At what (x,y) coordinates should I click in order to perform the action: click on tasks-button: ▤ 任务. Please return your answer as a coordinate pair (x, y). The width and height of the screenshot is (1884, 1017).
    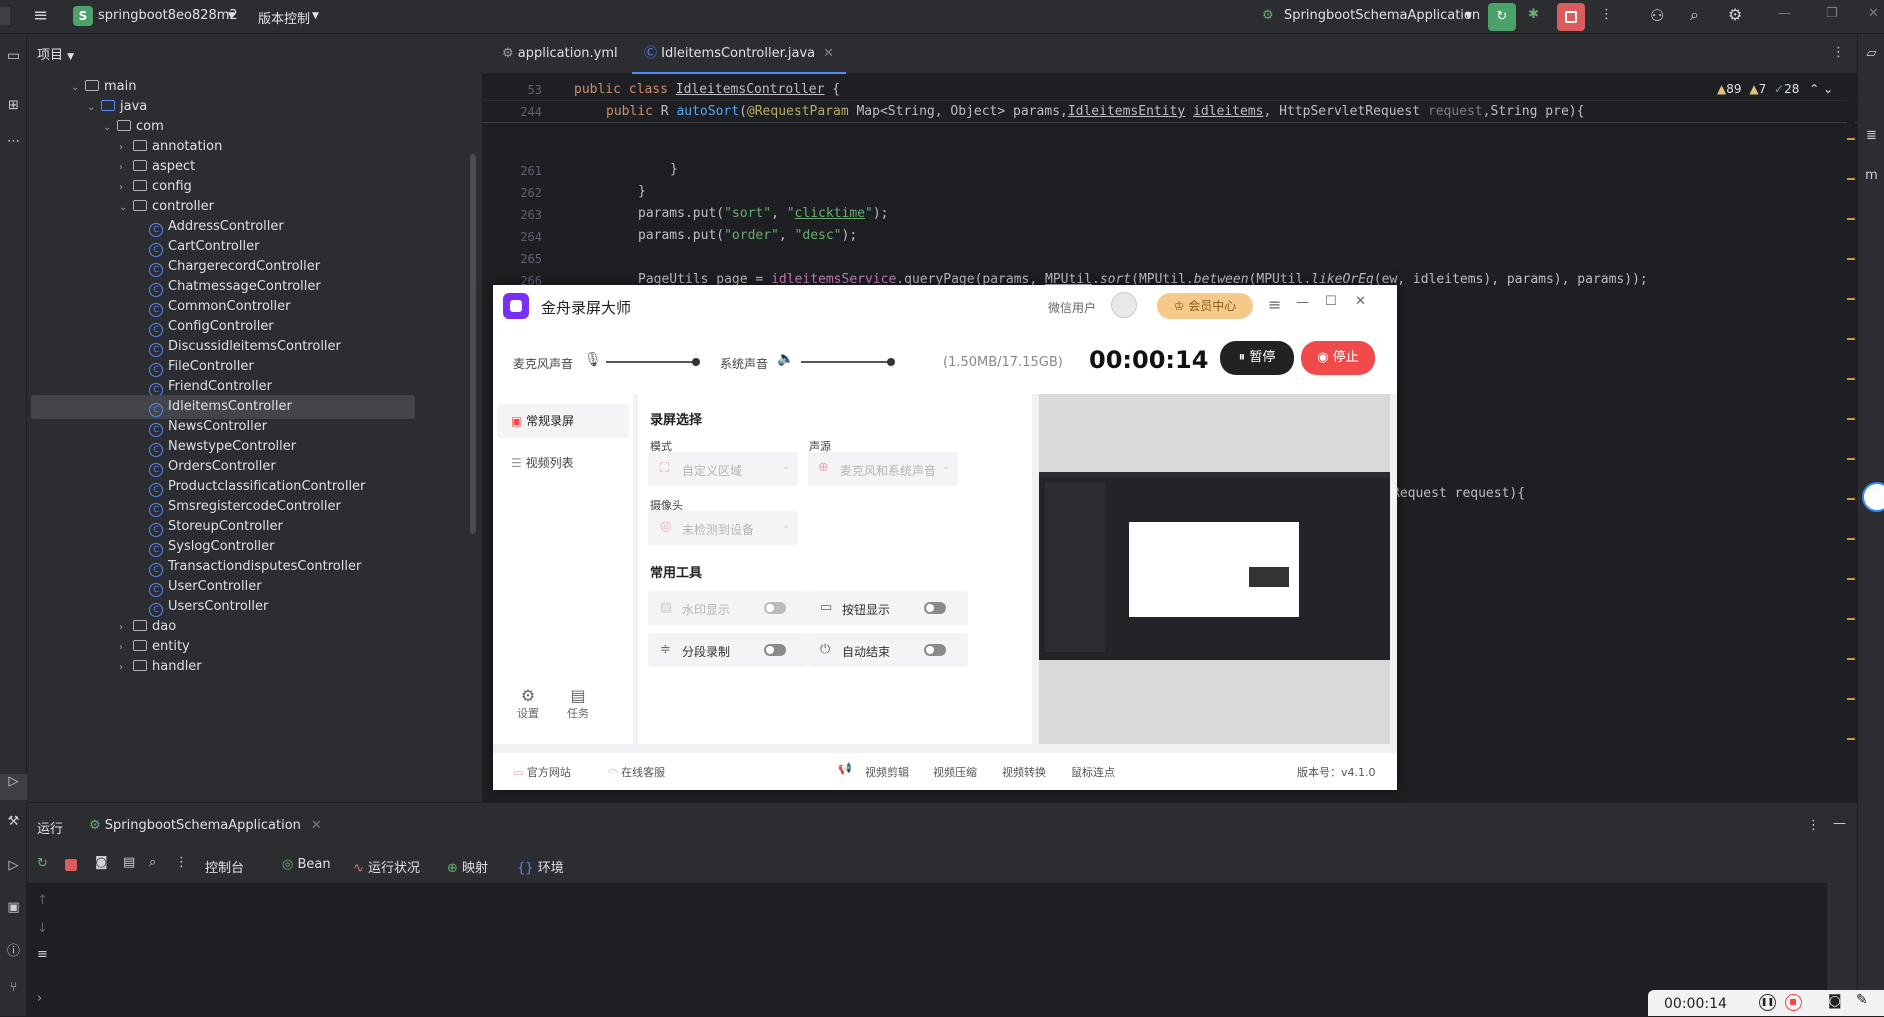
    Looking at the image, I should click on (578, 703).